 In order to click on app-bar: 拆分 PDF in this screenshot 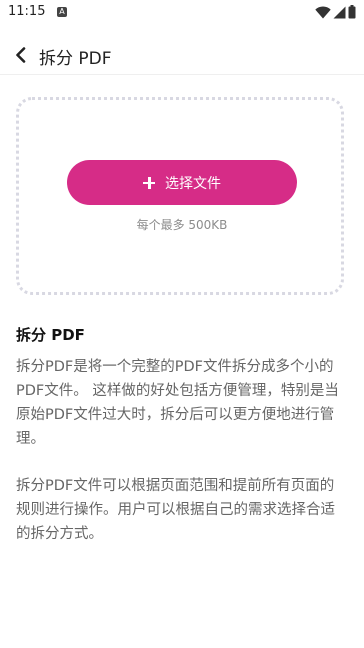, I will do `click(182, 55)`.